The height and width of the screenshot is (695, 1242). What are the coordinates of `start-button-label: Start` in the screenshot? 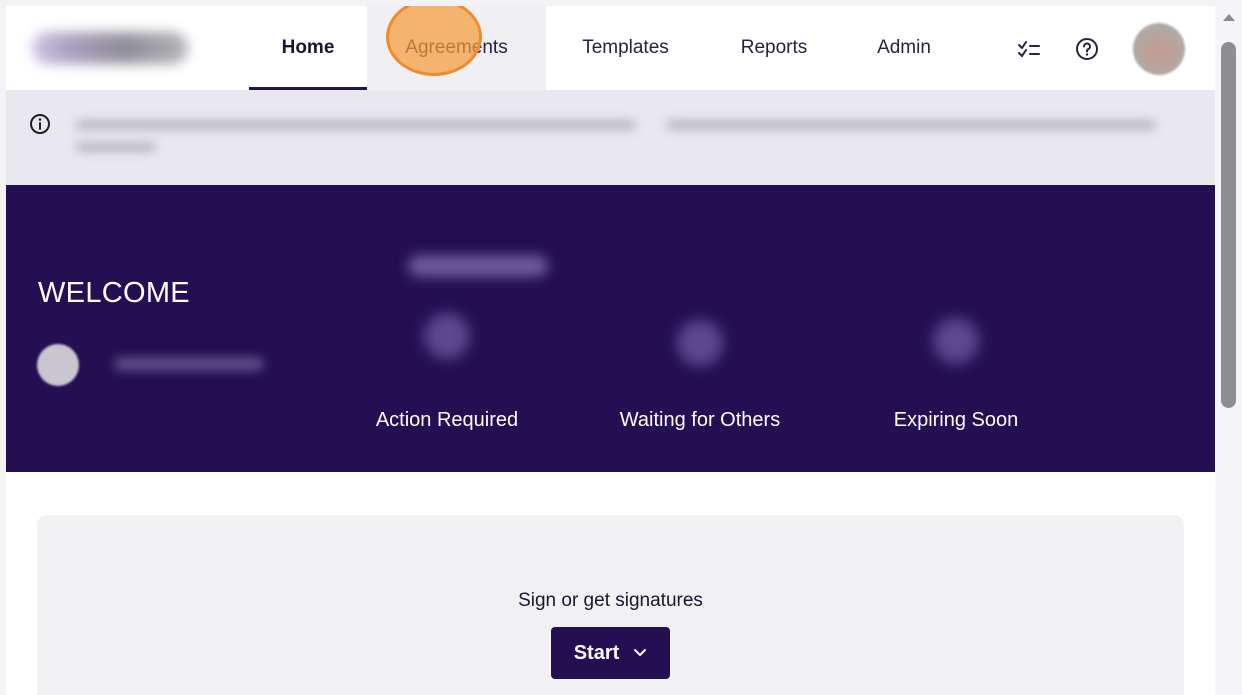 It's located at (596, 652).